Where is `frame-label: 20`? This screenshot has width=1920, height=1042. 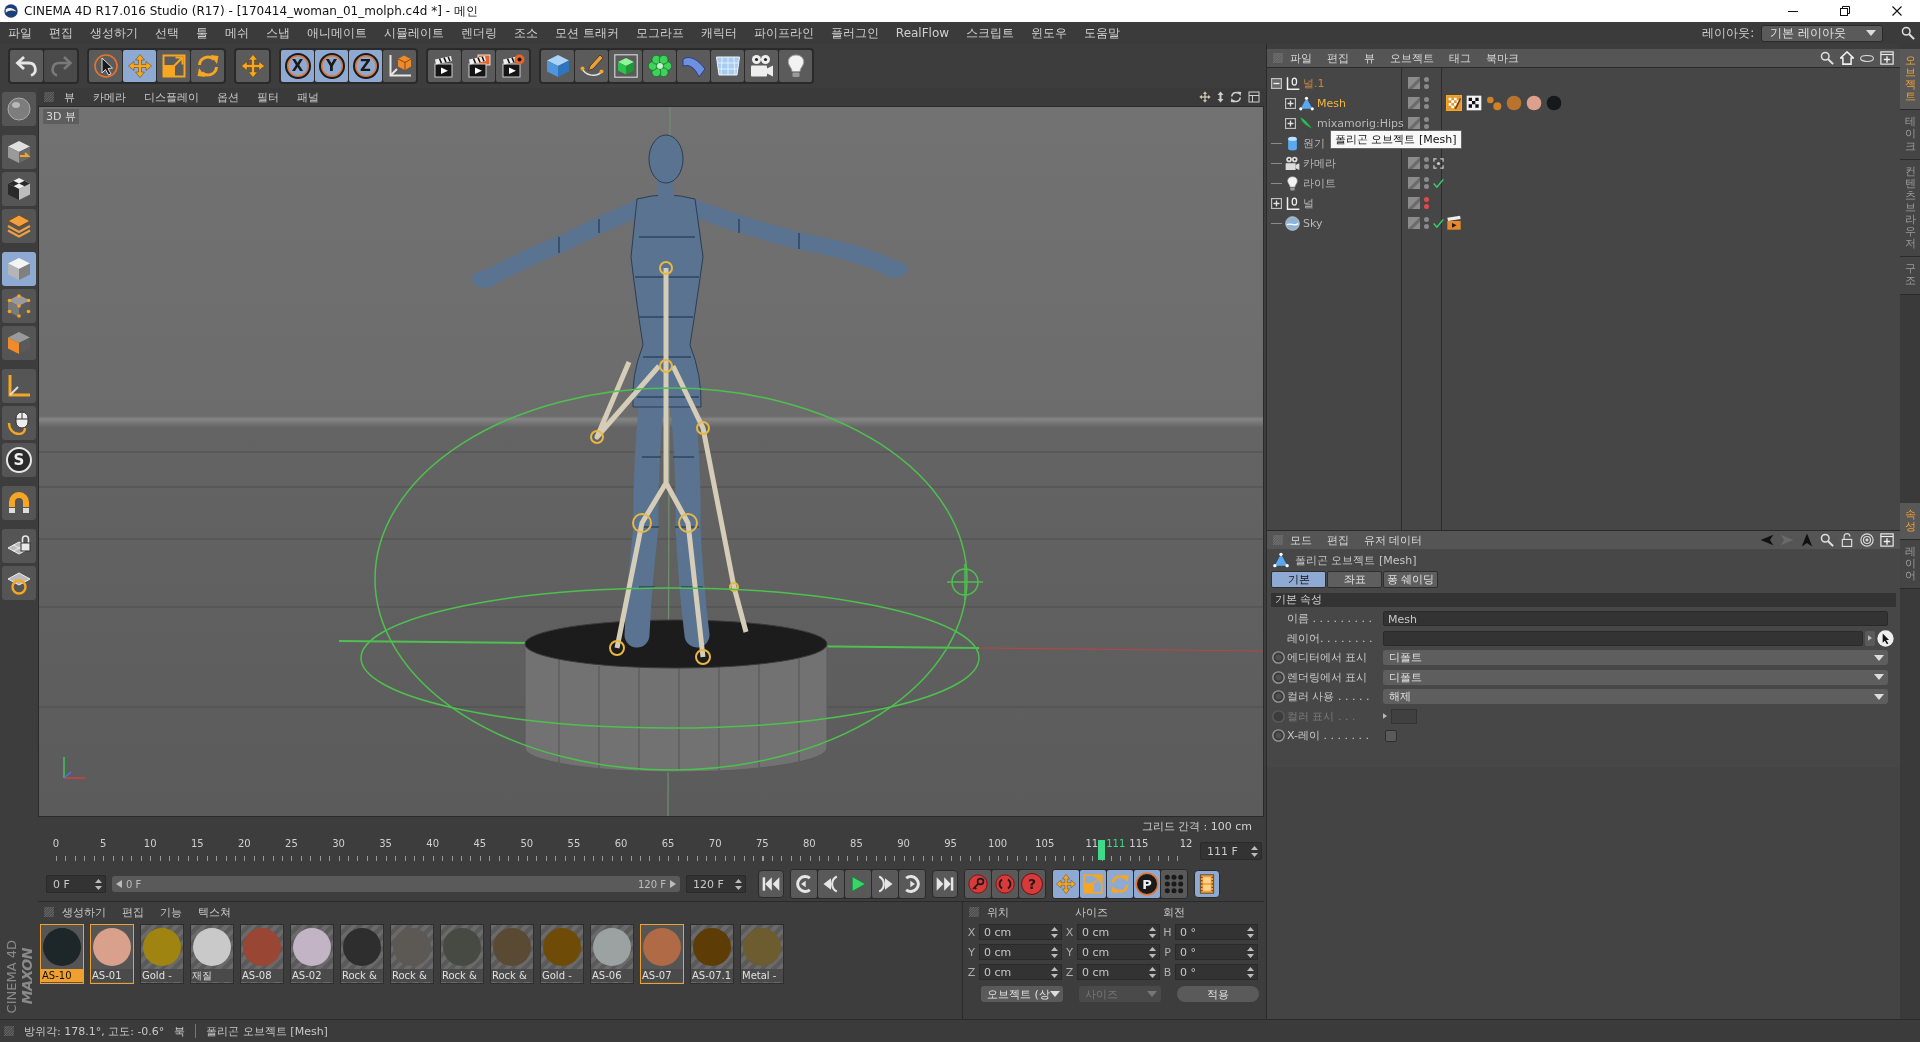 frame-label: 20 is located at coordinates (244, 843).